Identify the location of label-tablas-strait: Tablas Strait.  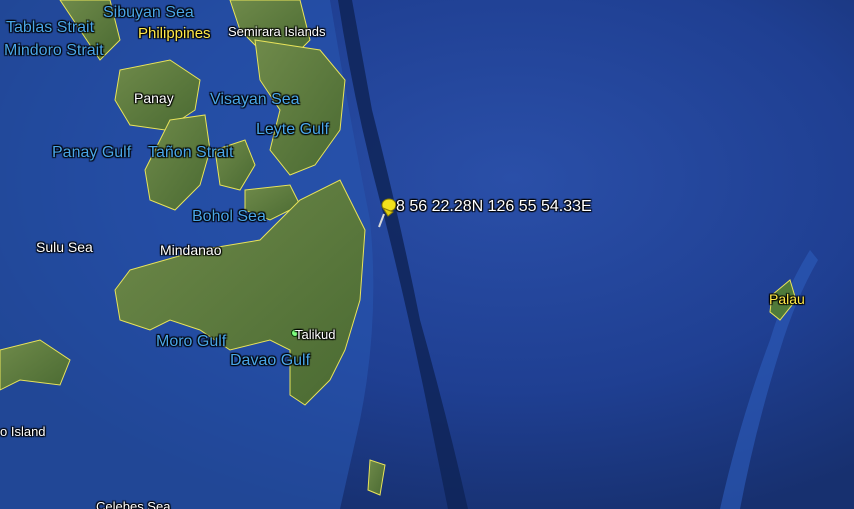
(50, 28).